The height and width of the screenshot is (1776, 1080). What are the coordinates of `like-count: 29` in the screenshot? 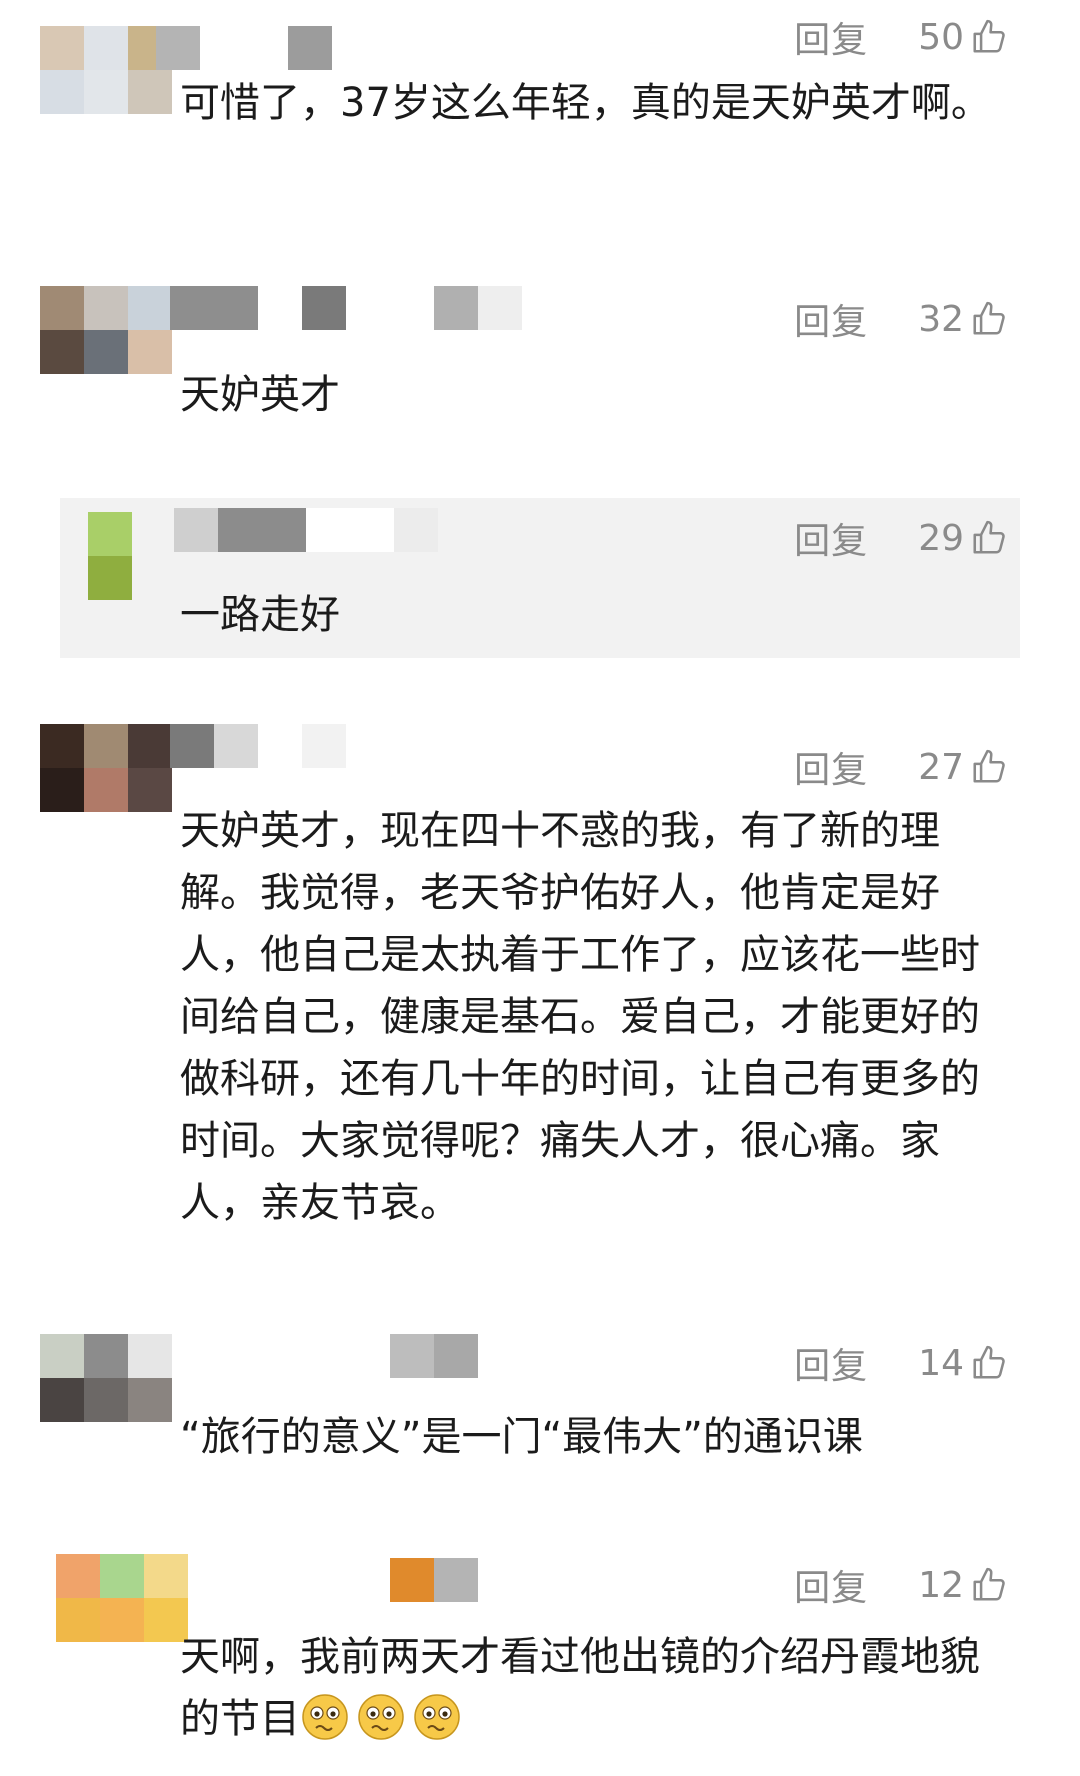 It's located at (941, 538).